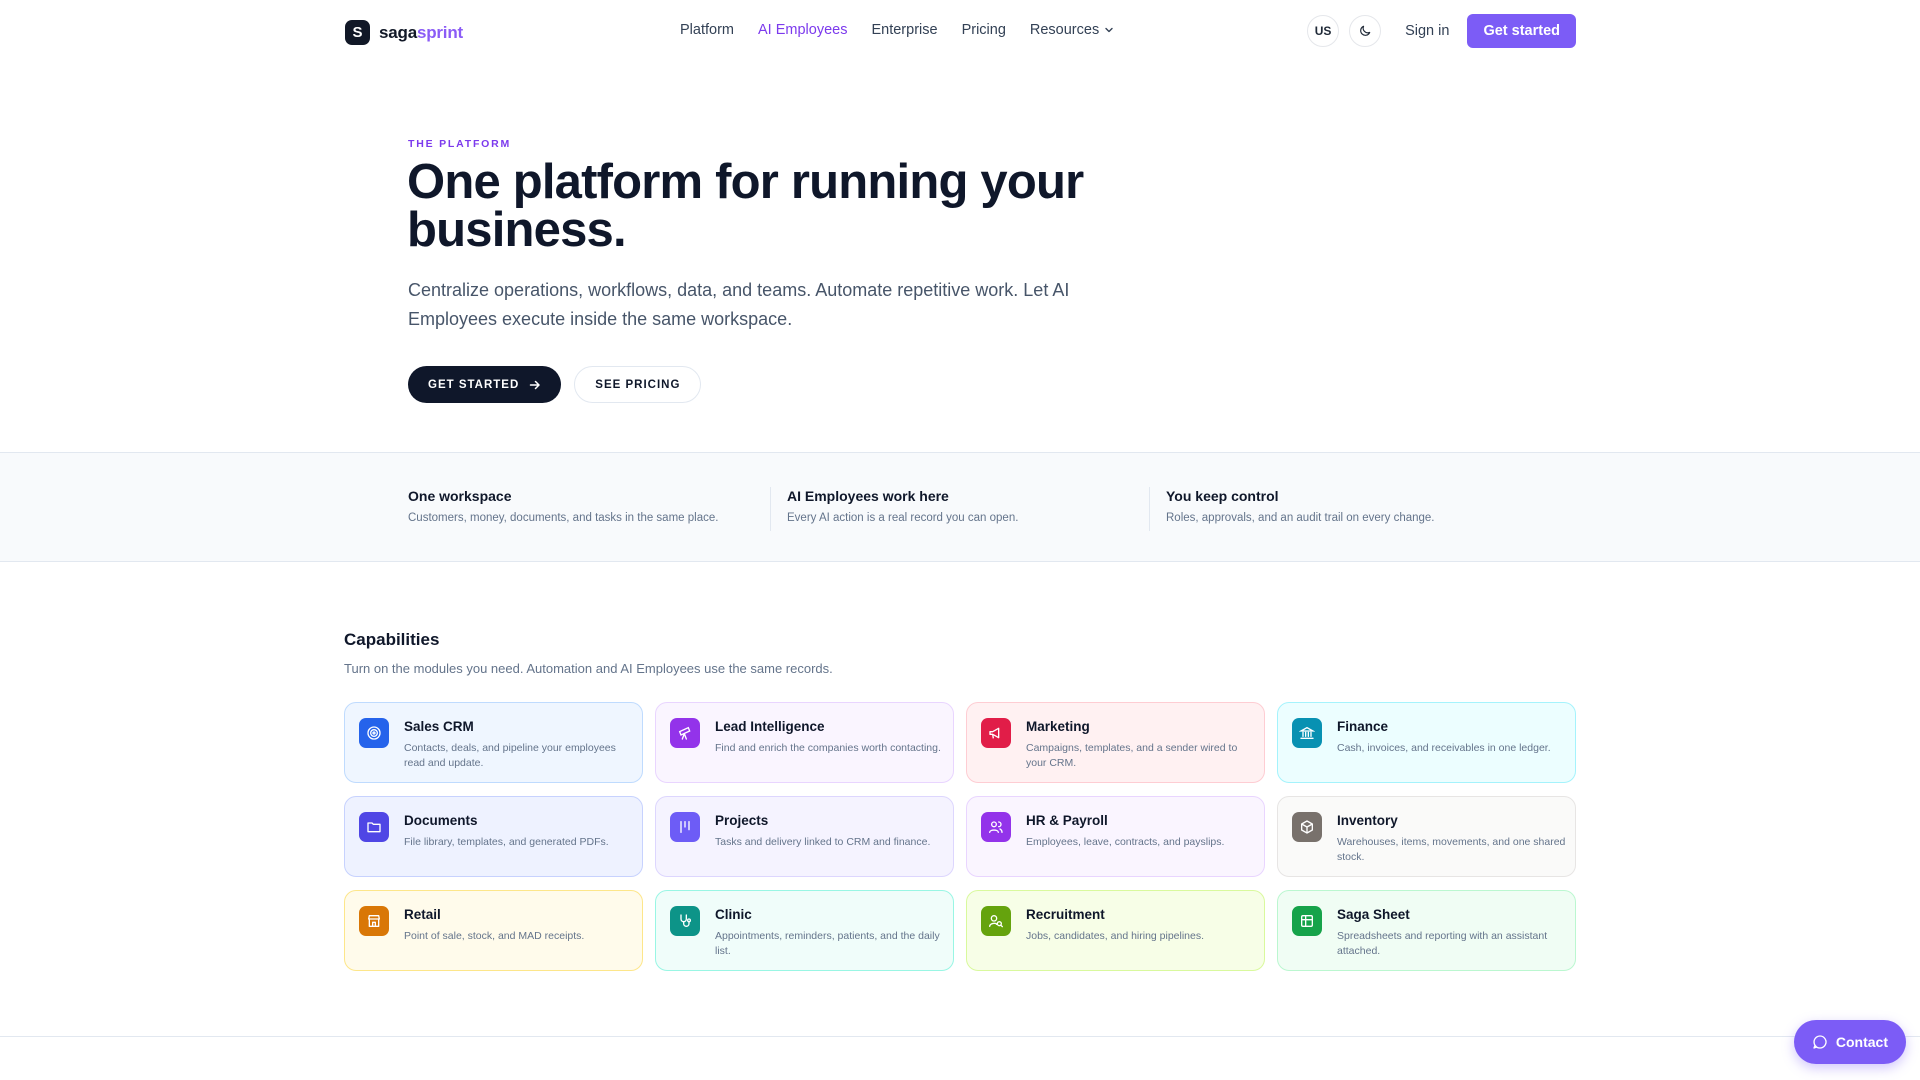  I want to click on kanban-icon, so click(685, 827).